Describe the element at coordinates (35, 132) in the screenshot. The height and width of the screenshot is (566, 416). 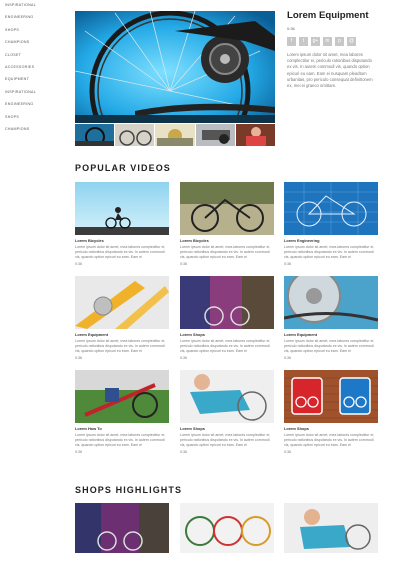
I see `sidebar-item-champions-2: Champions` at that location.